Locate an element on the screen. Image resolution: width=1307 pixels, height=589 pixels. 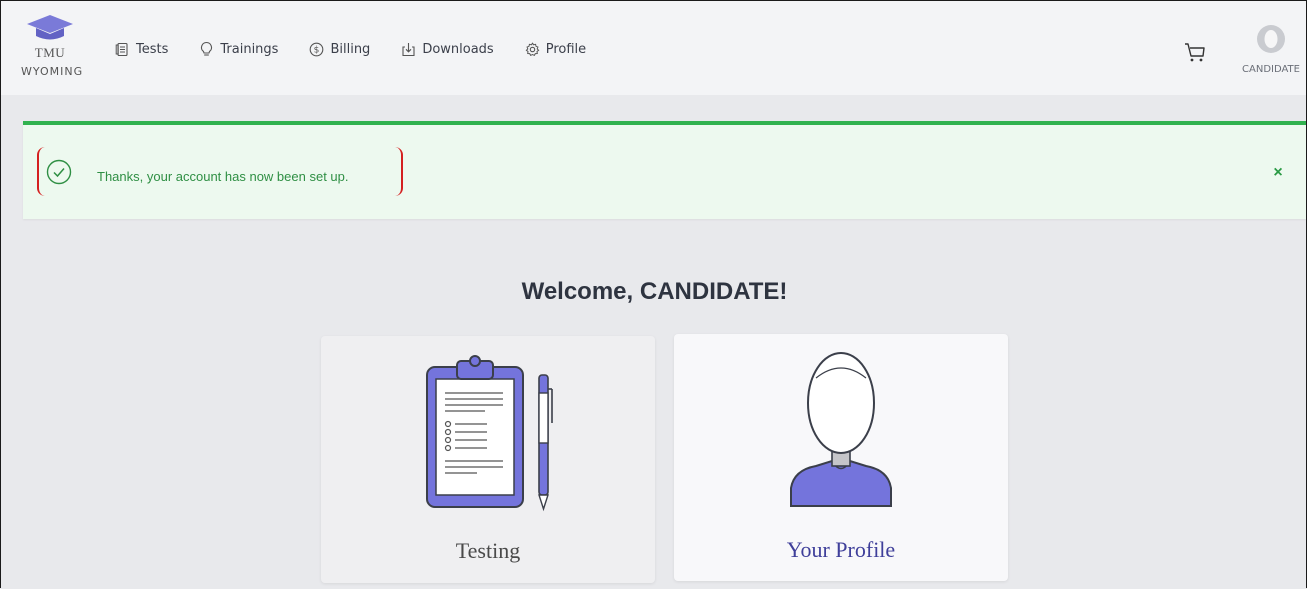
nav-profile: Profile is located at coordinates (555, 49).